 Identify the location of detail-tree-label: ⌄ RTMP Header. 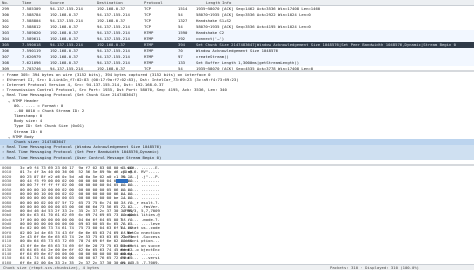
(23, 100).